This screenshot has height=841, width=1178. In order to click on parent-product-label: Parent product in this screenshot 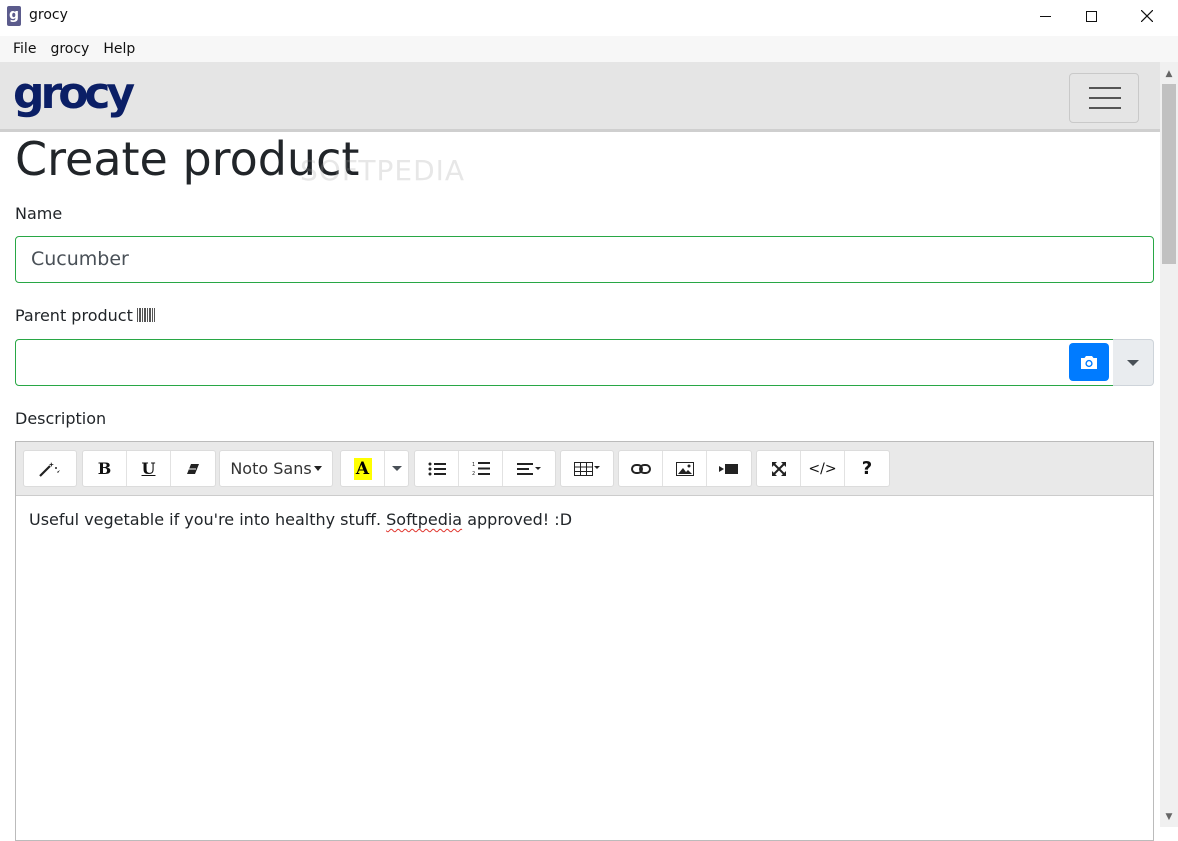, I will do `click(85, 315)`.